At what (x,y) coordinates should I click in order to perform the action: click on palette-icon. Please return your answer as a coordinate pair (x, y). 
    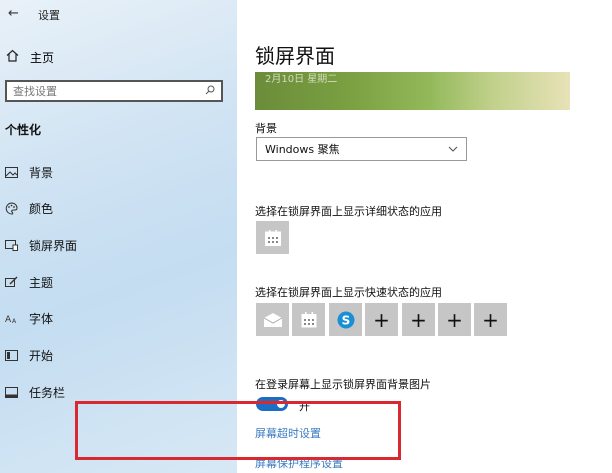
    Looking at the image, I should click on (11, 208).